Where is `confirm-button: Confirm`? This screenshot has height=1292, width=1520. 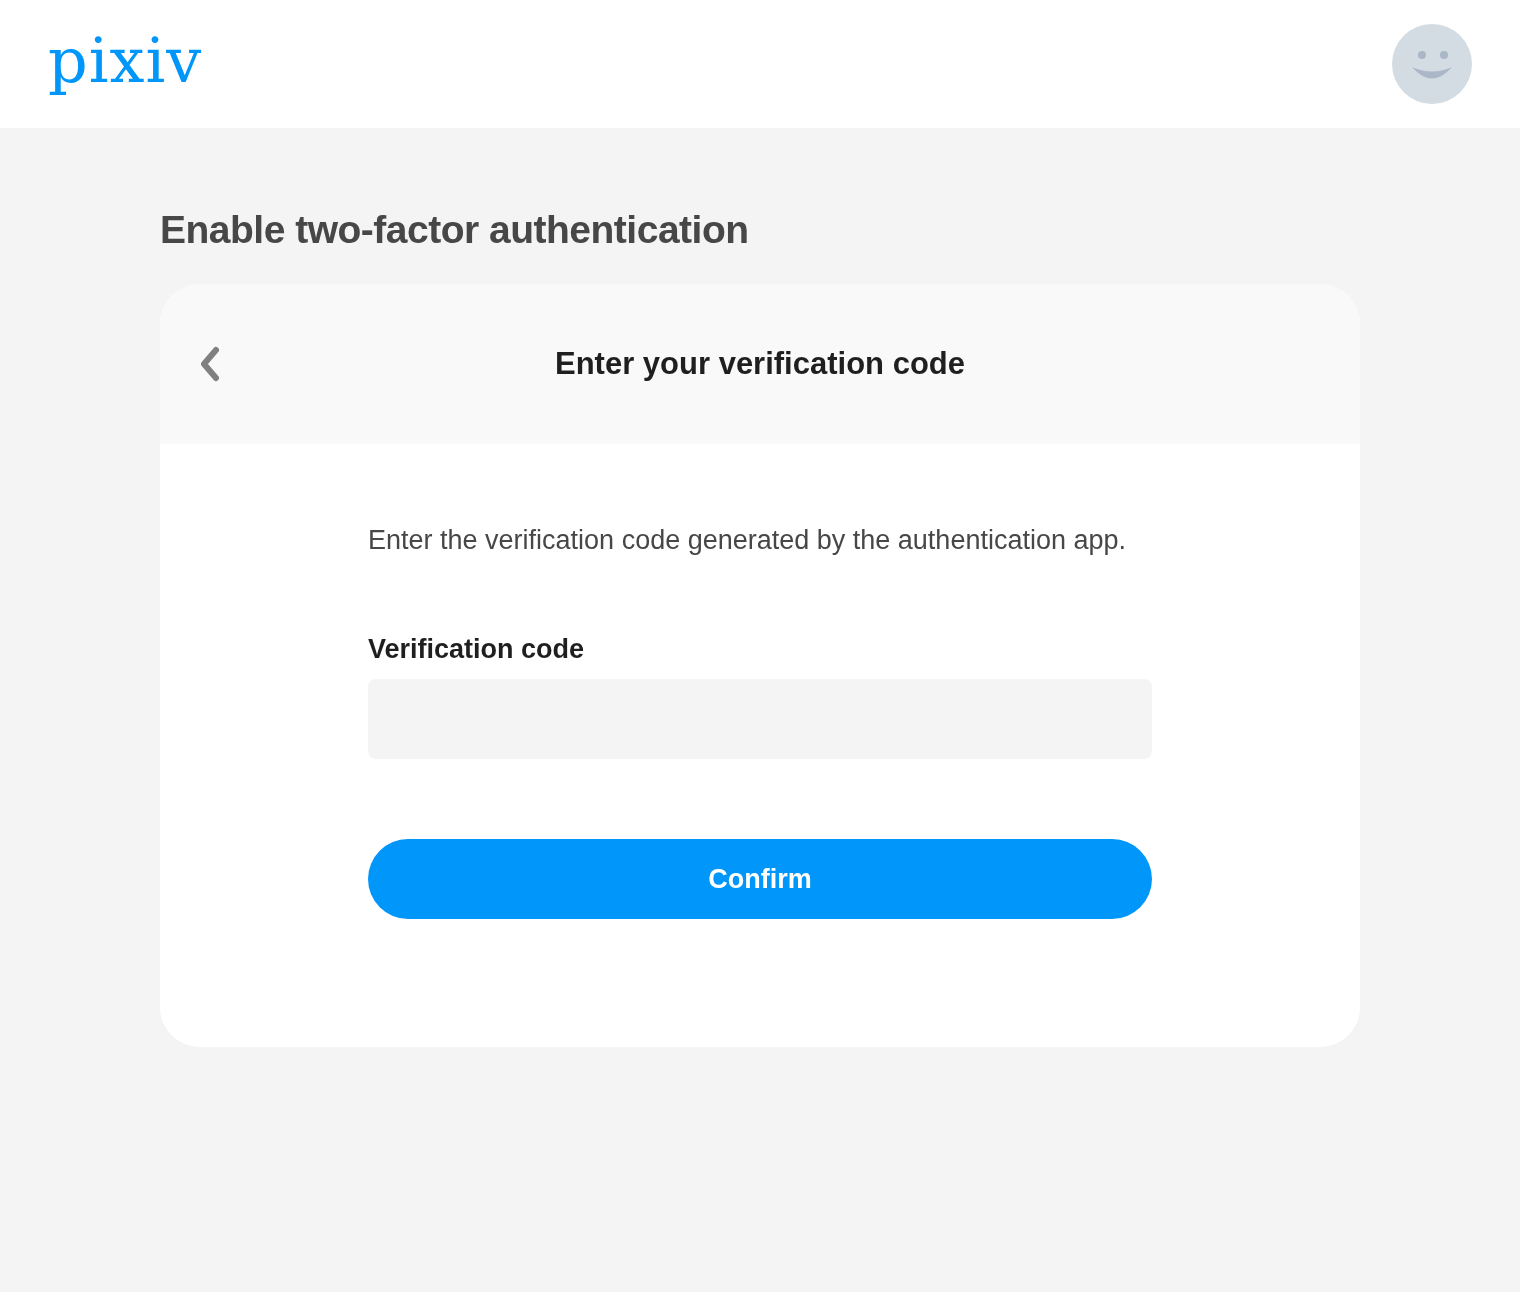 confirm-button: Confirm is located at coordinates (760, 879).